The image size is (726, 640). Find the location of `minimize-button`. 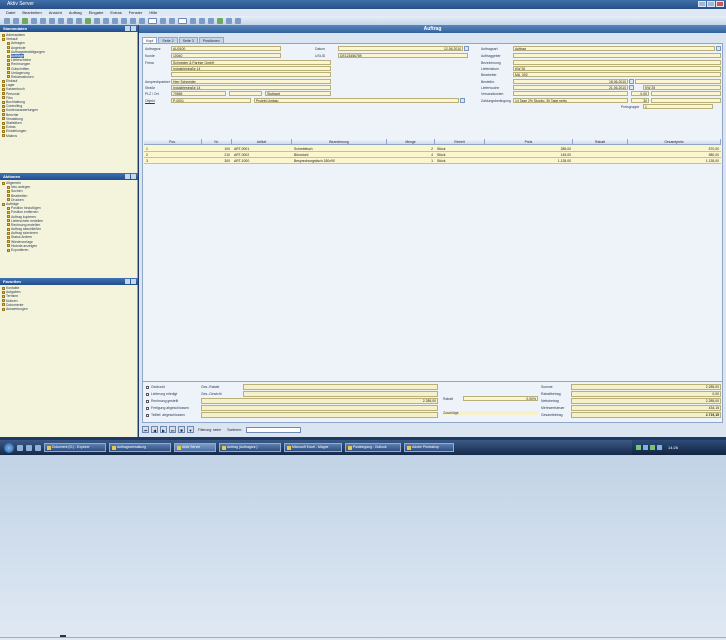

minimize-button is located at coordinates (702, 4).